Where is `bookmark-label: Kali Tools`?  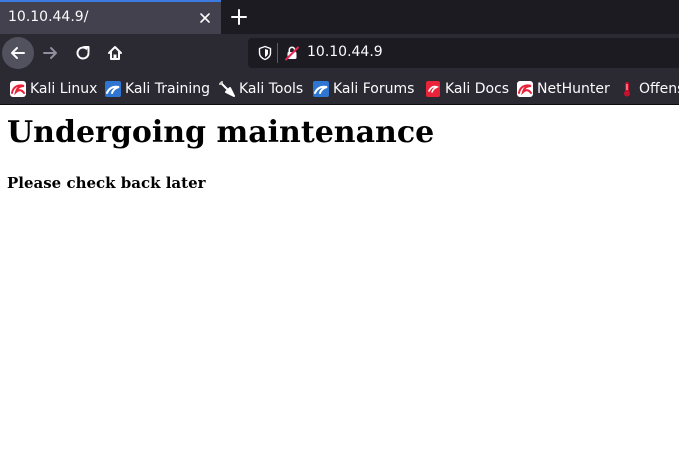 bookmark-label: Kali Tools is located at coordinates (271, 89).